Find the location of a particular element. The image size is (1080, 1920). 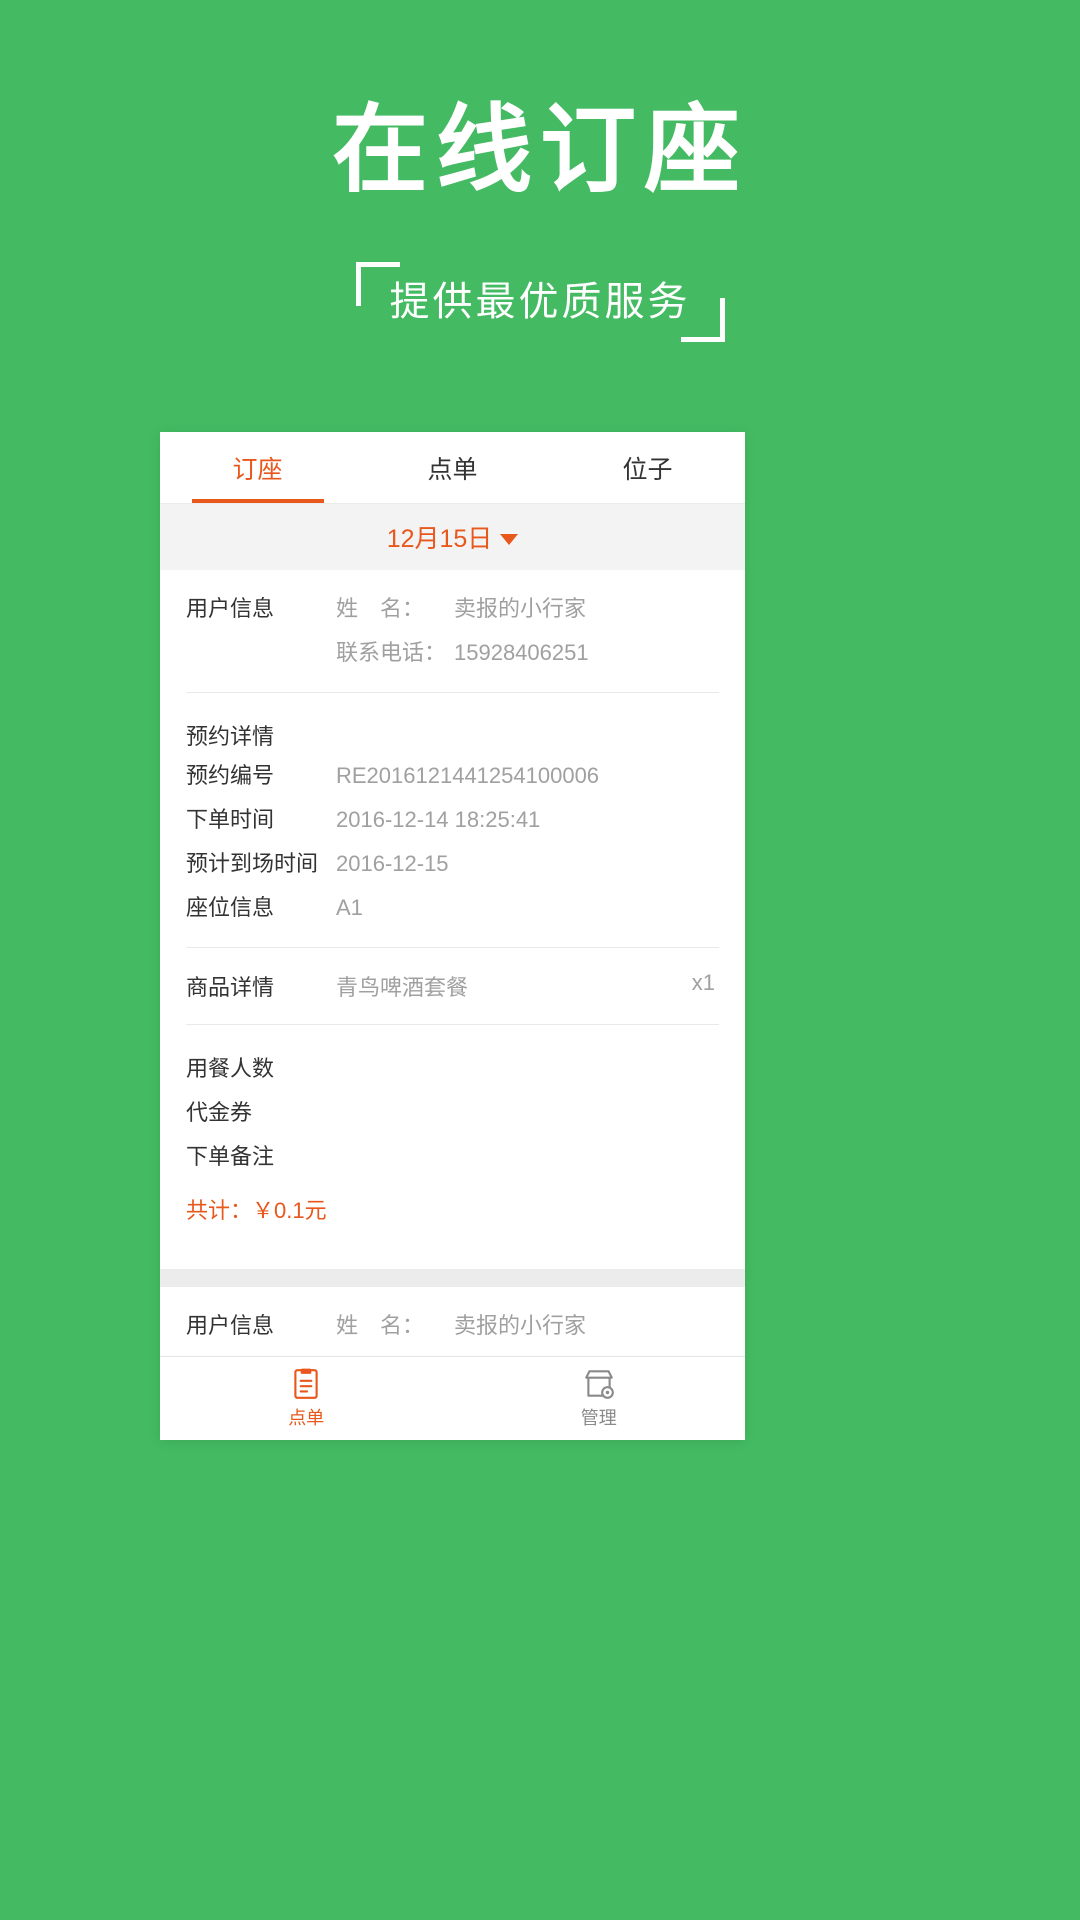

table-row: 下单时间 2016-12-14 18:25:41 is located at coordinates (452, 820).